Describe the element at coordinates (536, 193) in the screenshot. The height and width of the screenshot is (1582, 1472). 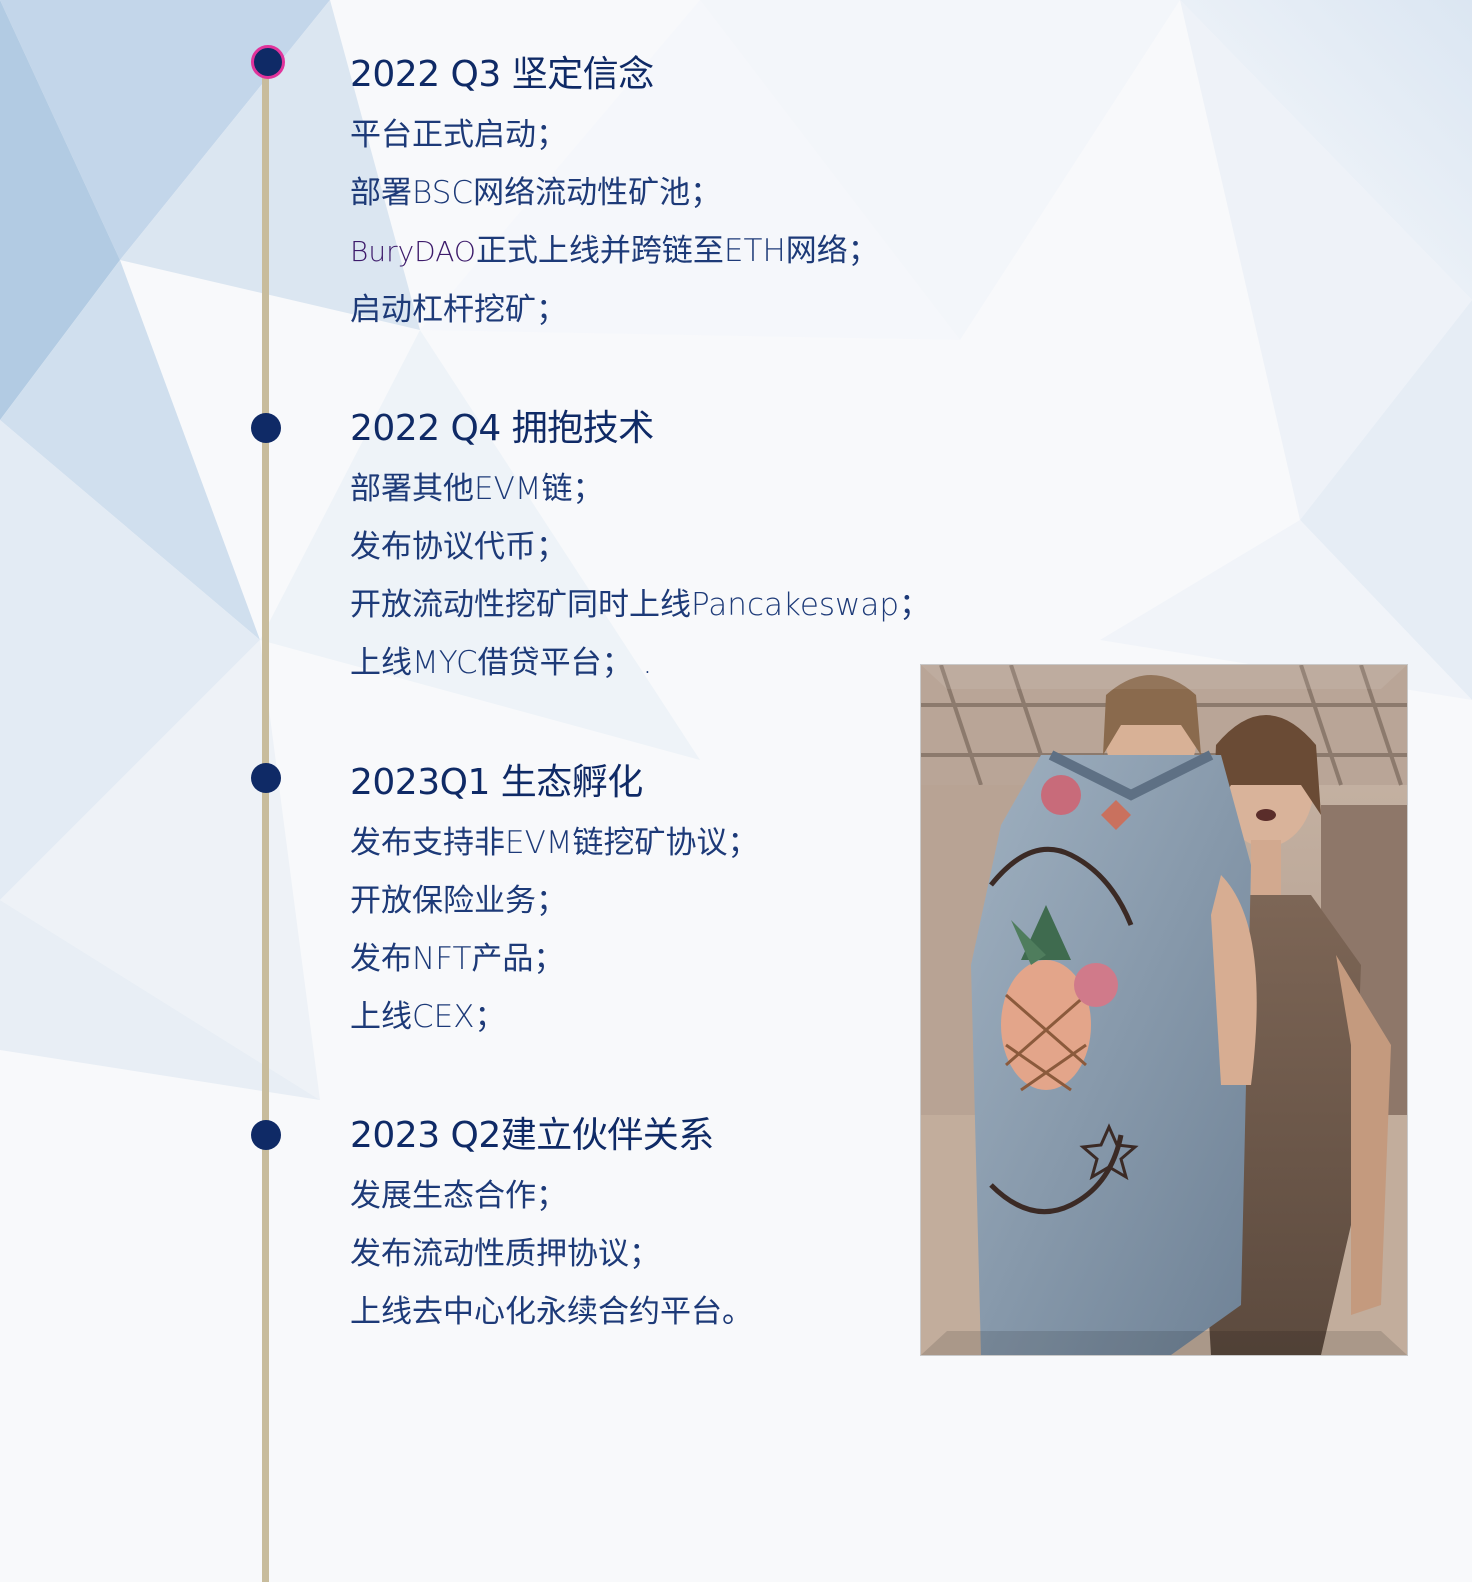
I see `milestone-item: 部署BSC网络流动性矿池；` at that location.